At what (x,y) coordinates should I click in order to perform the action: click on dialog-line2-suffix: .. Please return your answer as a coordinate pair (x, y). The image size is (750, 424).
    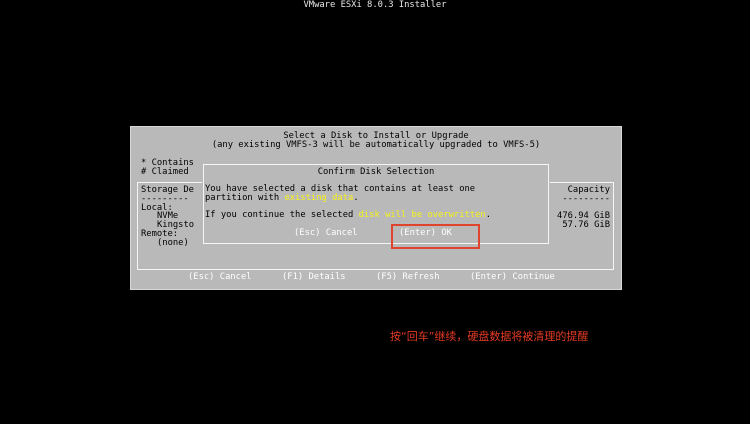
    Looking at the image, I should click on (356, 198).